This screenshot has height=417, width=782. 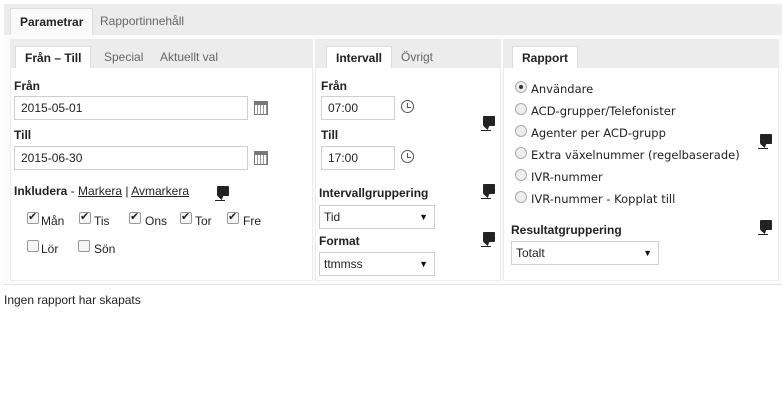 I want to click on radio-ivr-nummer, so click(x=521, y=175).